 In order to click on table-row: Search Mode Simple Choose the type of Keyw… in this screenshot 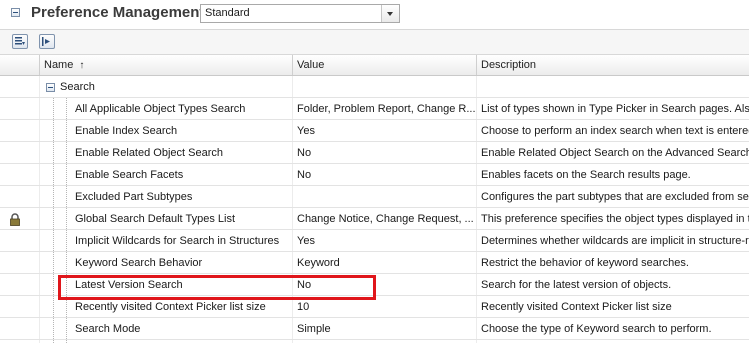, I will do `click(374, 329)`.